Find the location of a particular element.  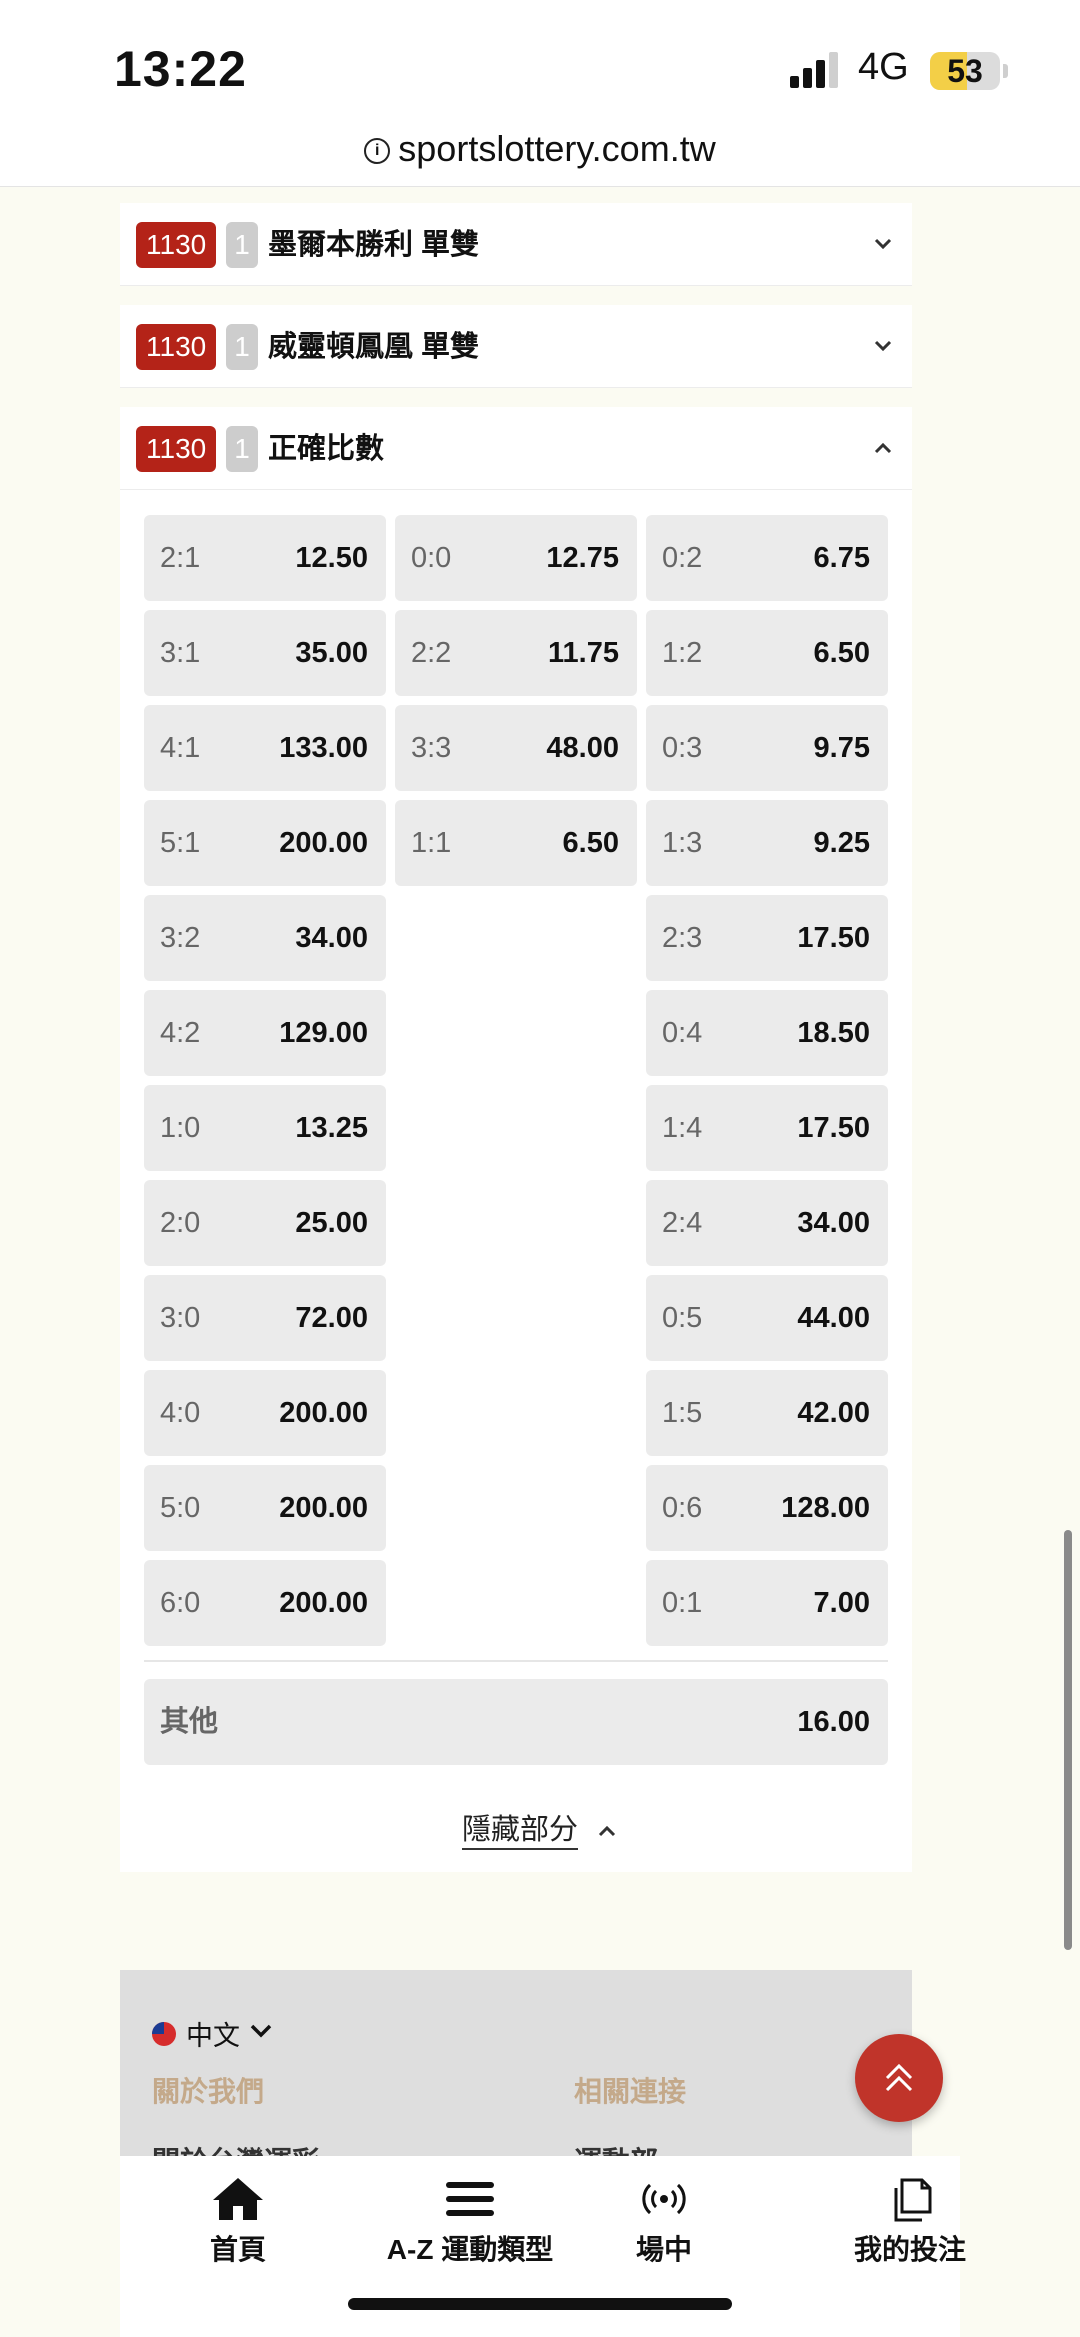

betslip-icon is located at coordinates (913, 2200).